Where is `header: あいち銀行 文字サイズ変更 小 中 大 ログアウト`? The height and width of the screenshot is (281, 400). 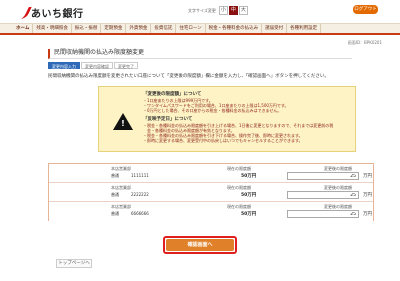 header: あいち銀行 文字サイズ変更 小 中 大 ログアウト is located at coordinates (200, 11).